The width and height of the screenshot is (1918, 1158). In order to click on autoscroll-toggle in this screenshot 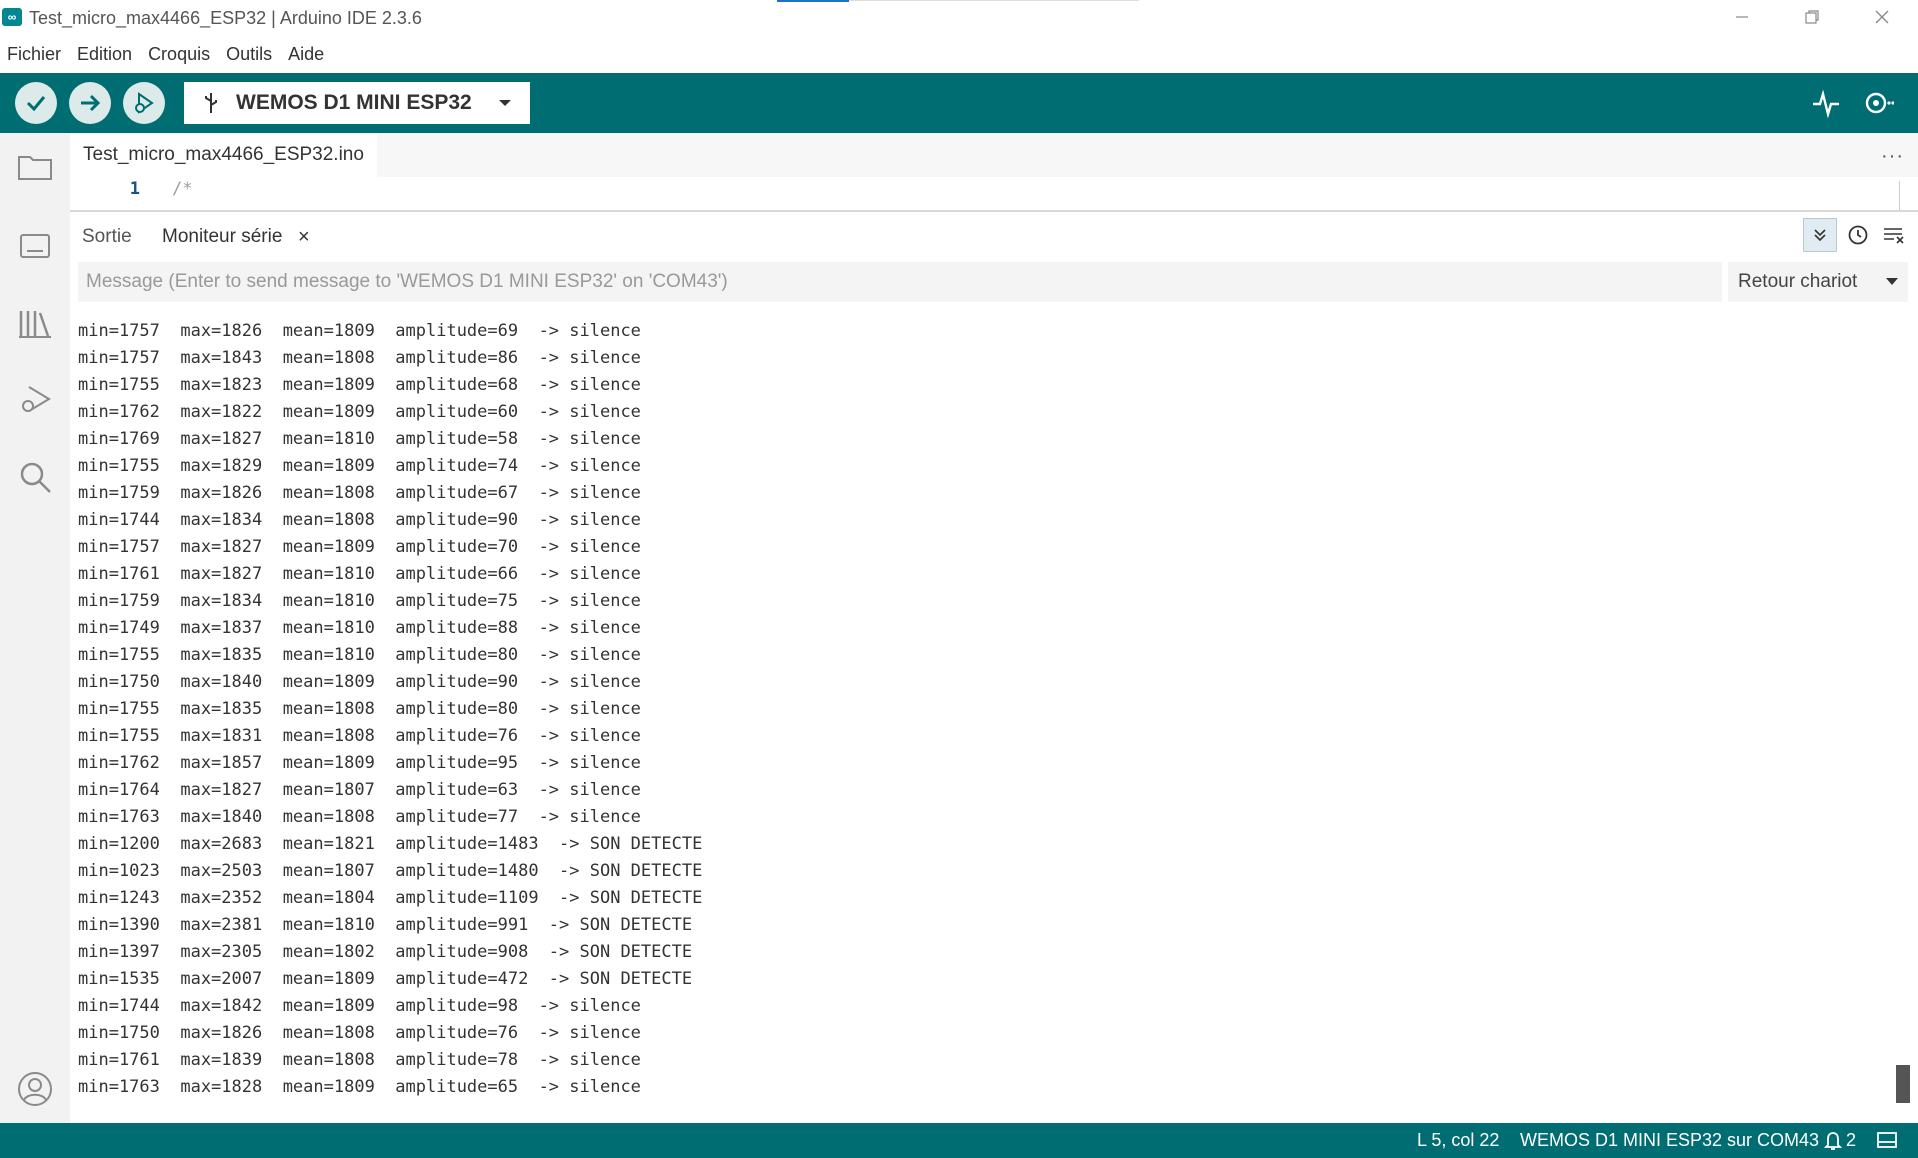, I will do `click(1820, 235)`.